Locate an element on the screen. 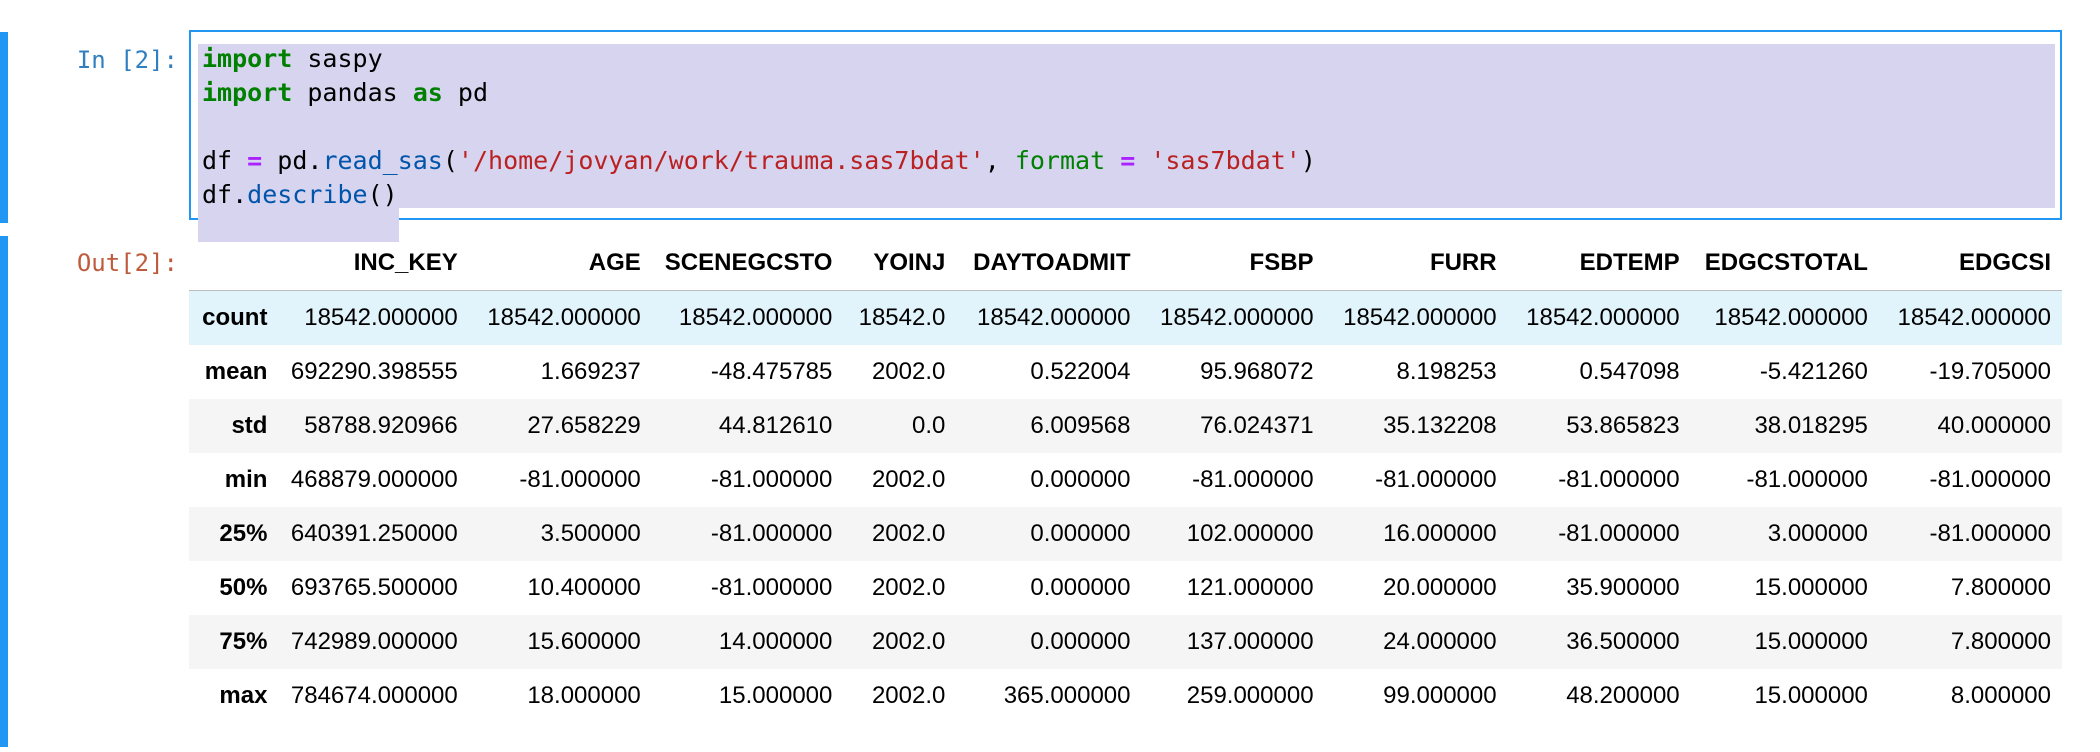 Image resolution: width=2100 pixels, height=752 pixels. column-header: DAYTOADMIT is located at coordinates (1049, 263).